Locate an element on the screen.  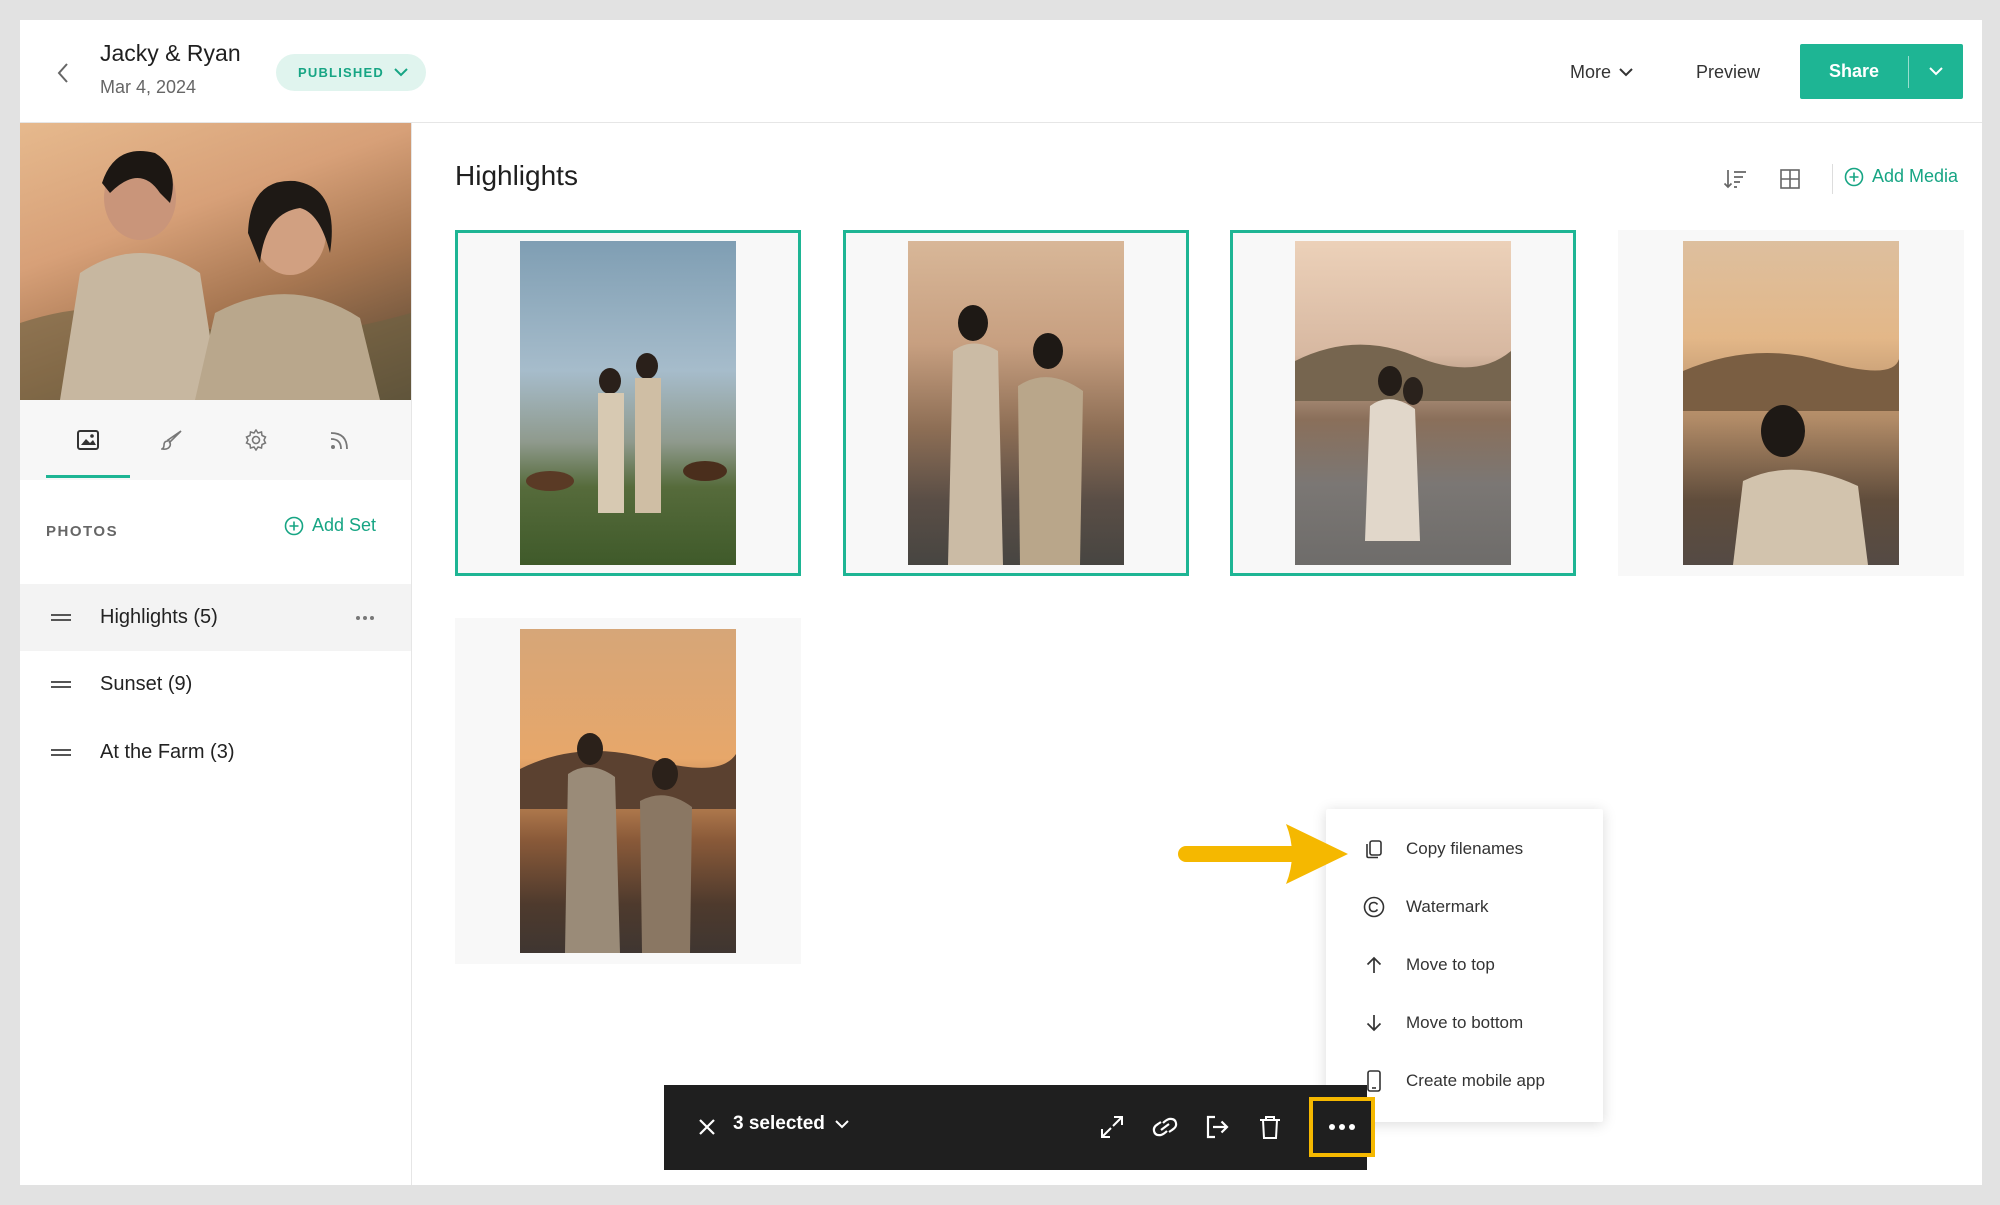
status-badge: PUBLISHED is located at coordinates (351, 72).